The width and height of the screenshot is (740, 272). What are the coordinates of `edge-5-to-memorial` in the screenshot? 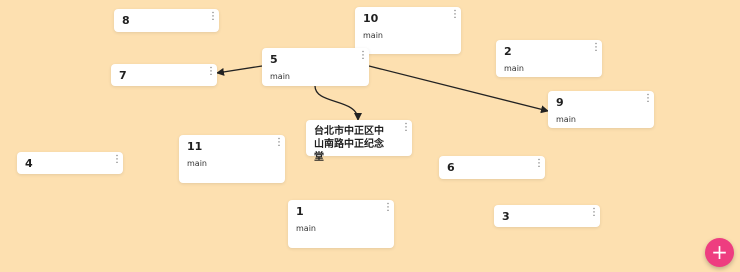 It's located at (338, 103).